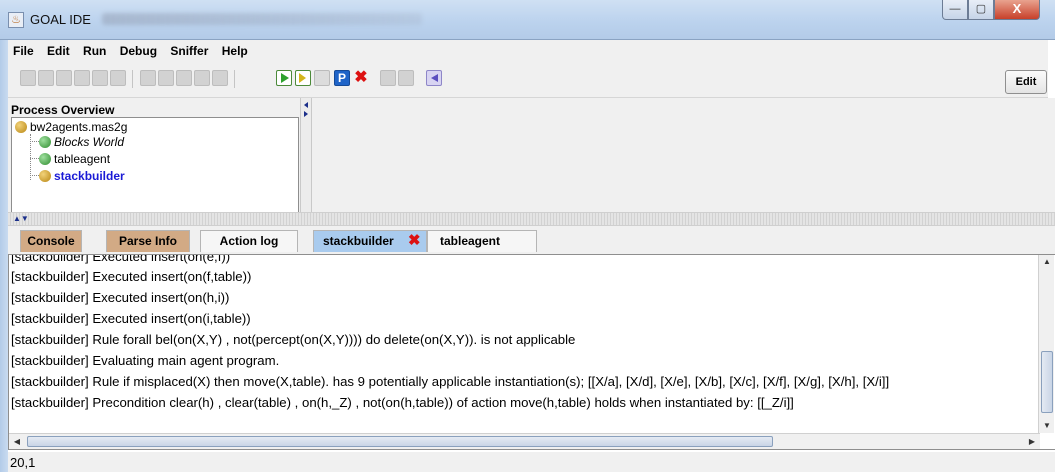 The width and height of the screenshot is (1055, 472). I want to click on copy-icon, so click(202, 78).